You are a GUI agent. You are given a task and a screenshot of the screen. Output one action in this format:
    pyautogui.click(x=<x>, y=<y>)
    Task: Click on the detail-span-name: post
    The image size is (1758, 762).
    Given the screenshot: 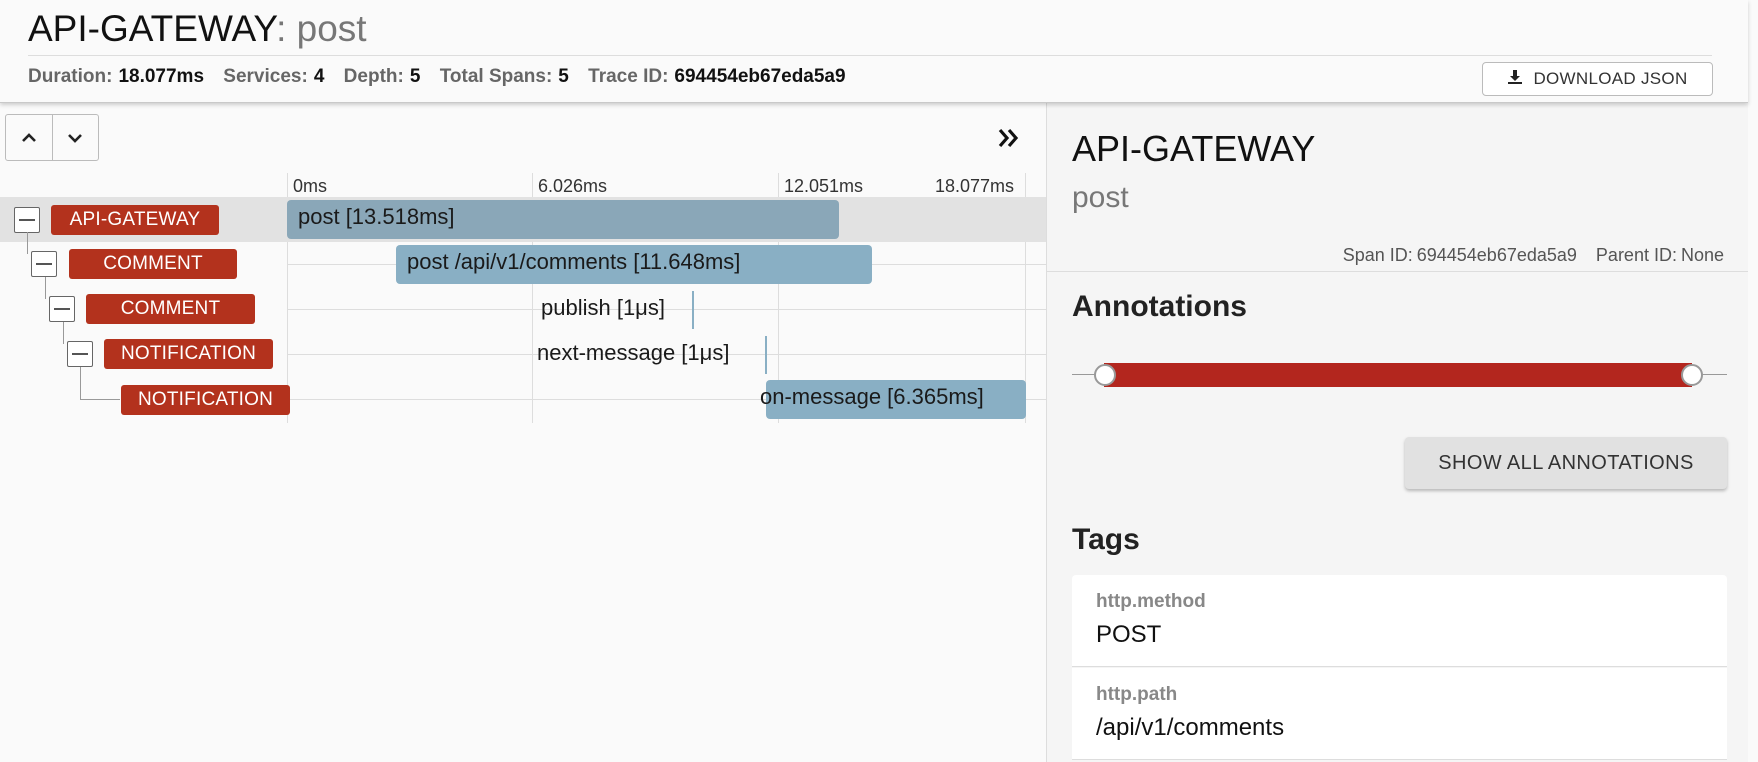 What is the action you would take?
    pyautogui.click(x=1100, y=197)
    